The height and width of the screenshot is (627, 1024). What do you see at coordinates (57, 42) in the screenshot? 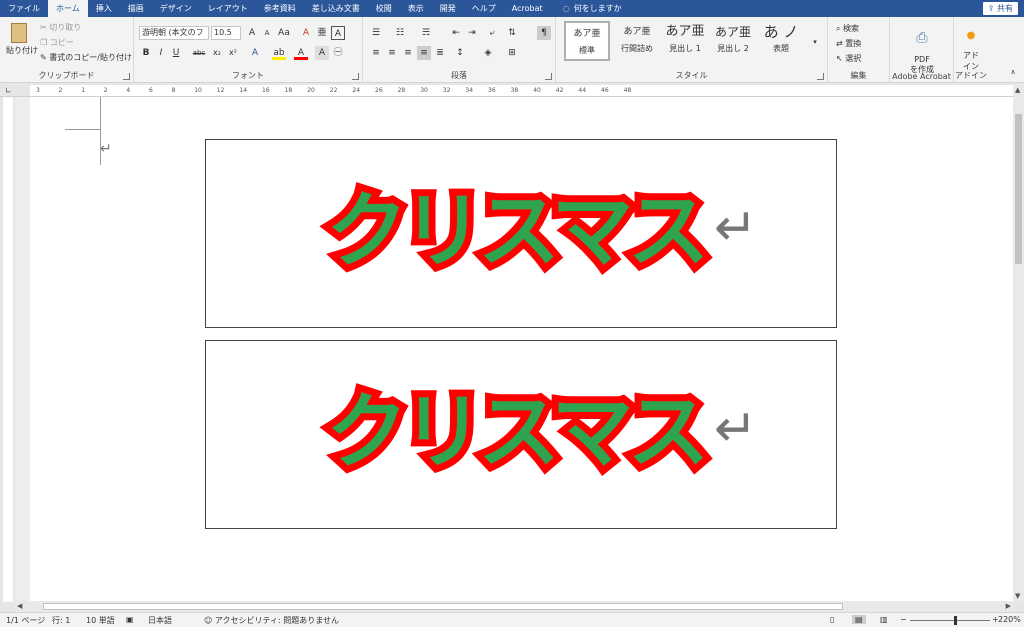
I see `copy-button: ❐ コピー` at bounding box center [57, 42].